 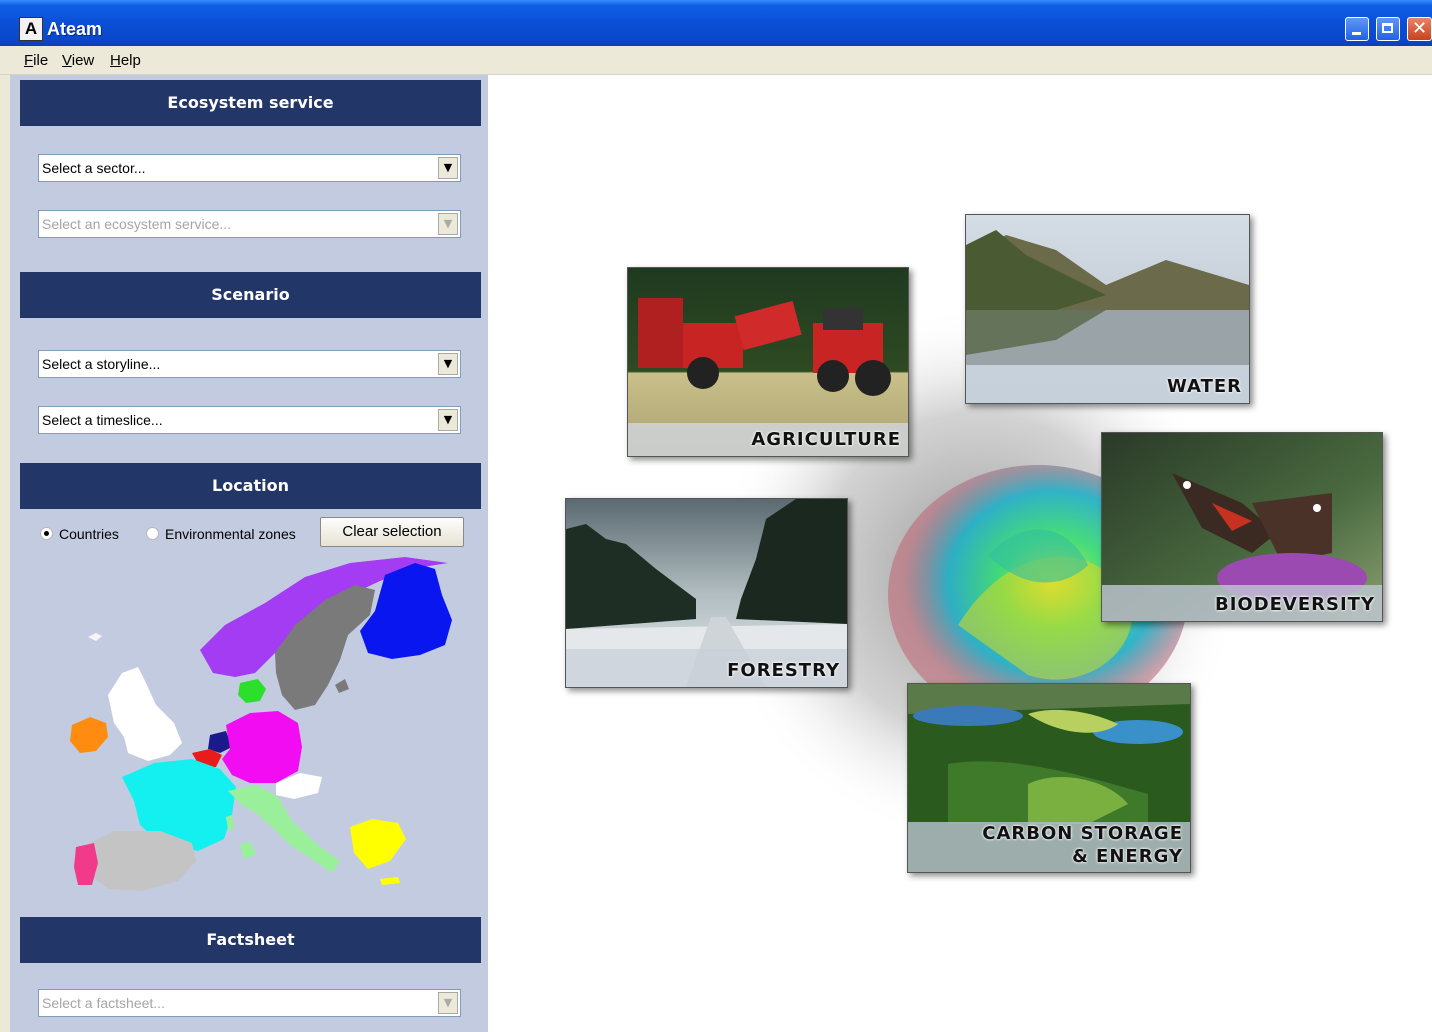 What do you see at coordinates (255, 725) in the screenshot?
I see `europe-country-map` at bounding box center [255, 725].